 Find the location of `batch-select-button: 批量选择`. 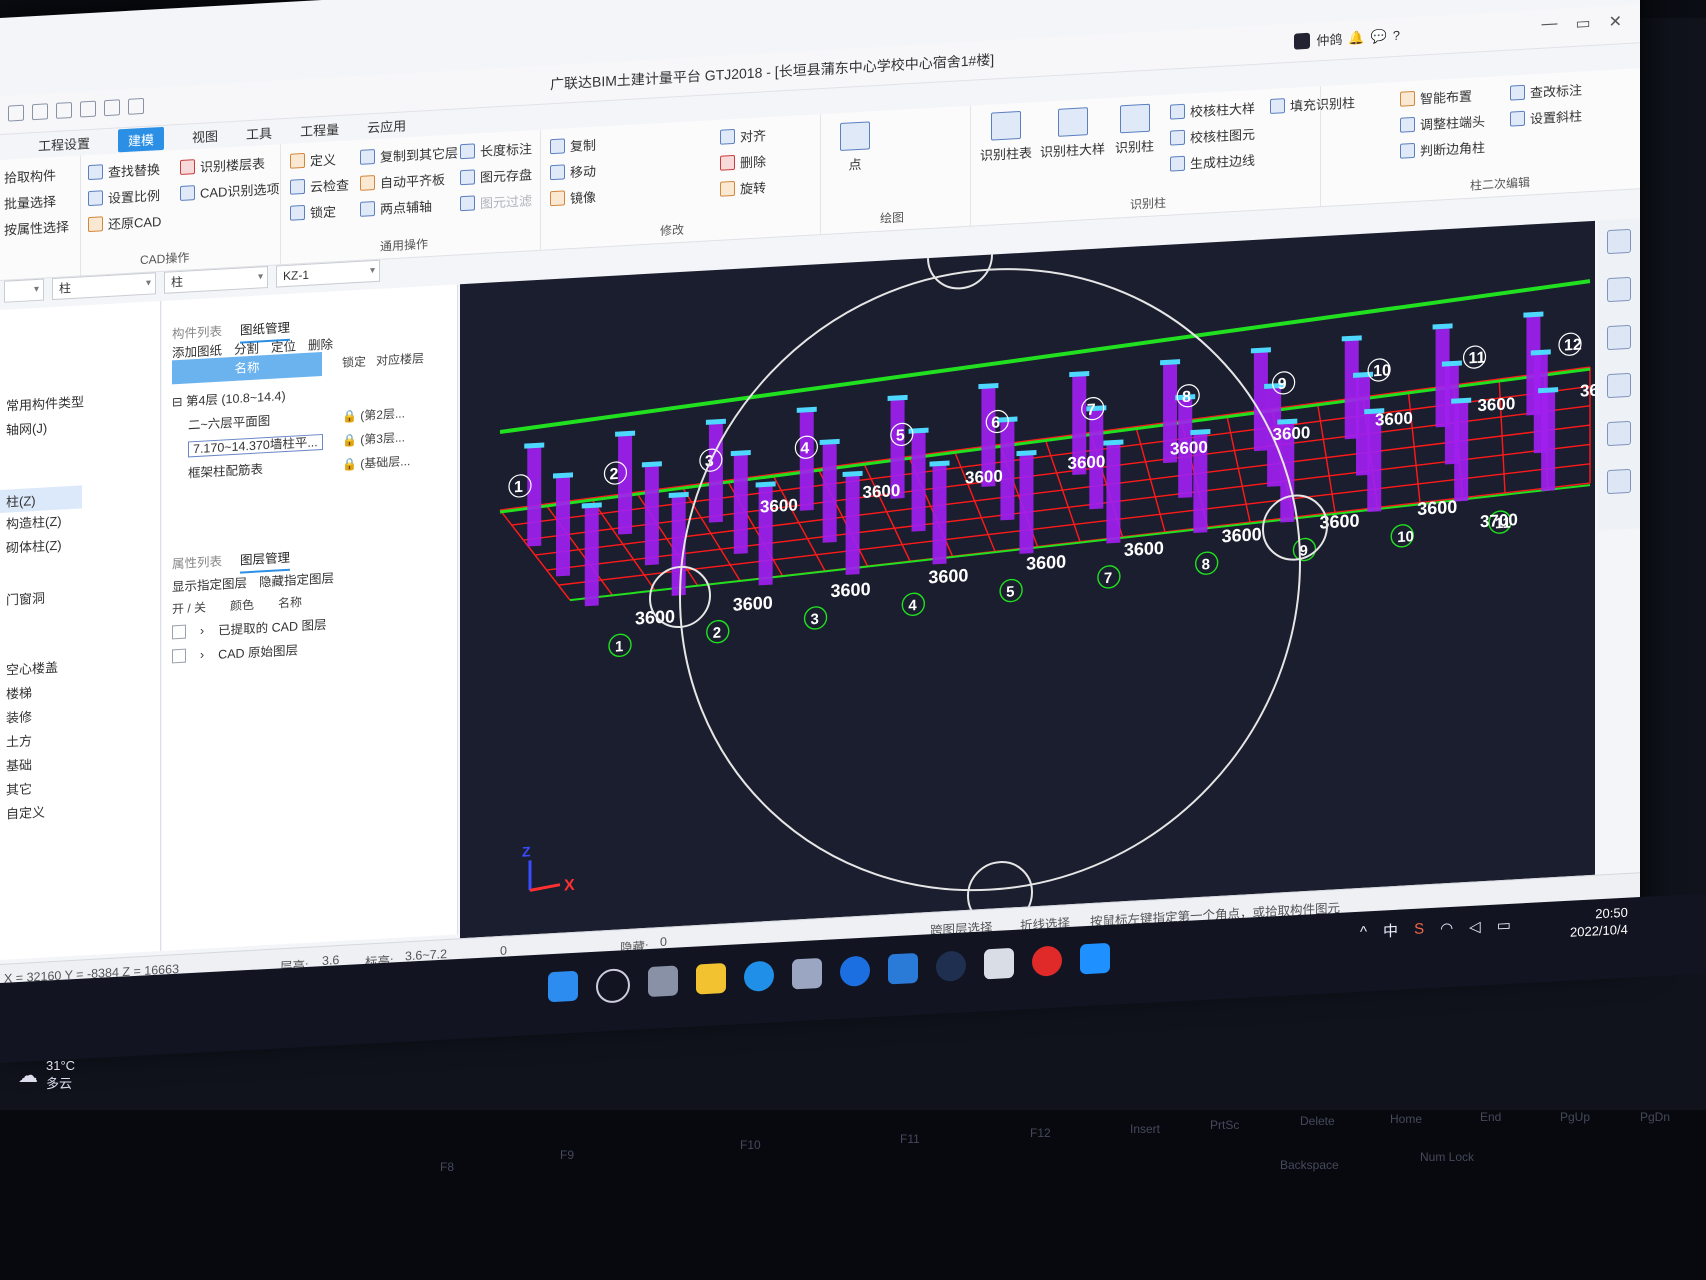

batch-select-button: 批量选择 is located at coordinates (30, 202).